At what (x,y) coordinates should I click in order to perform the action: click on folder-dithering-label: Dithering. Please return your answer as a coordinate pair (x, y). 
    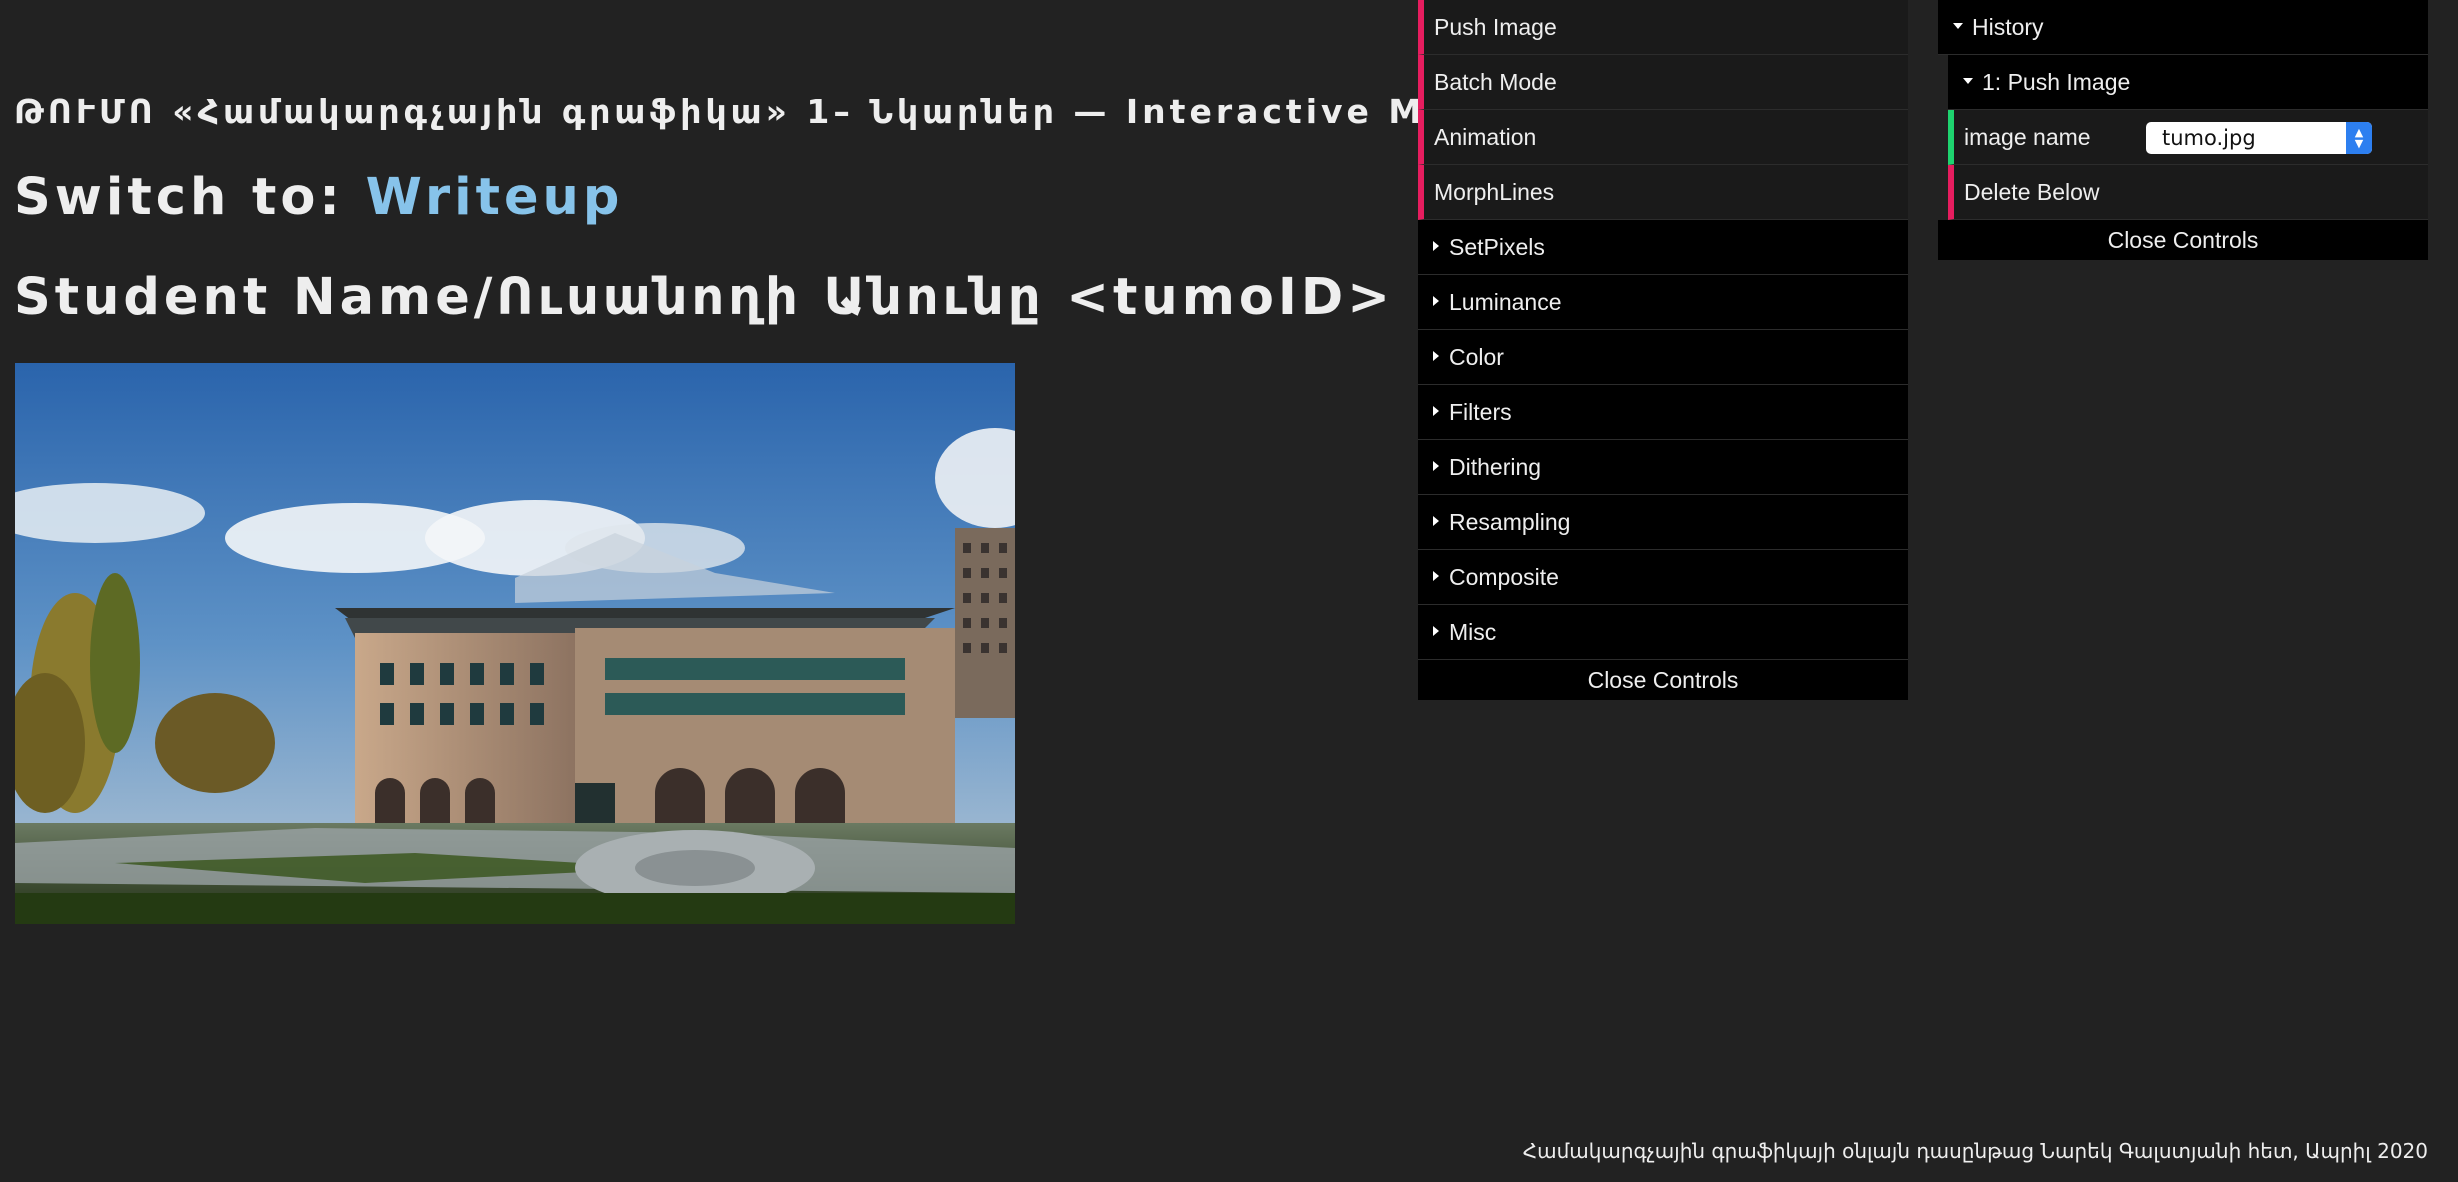
    Looking at the image, I should click on (1495, 467).